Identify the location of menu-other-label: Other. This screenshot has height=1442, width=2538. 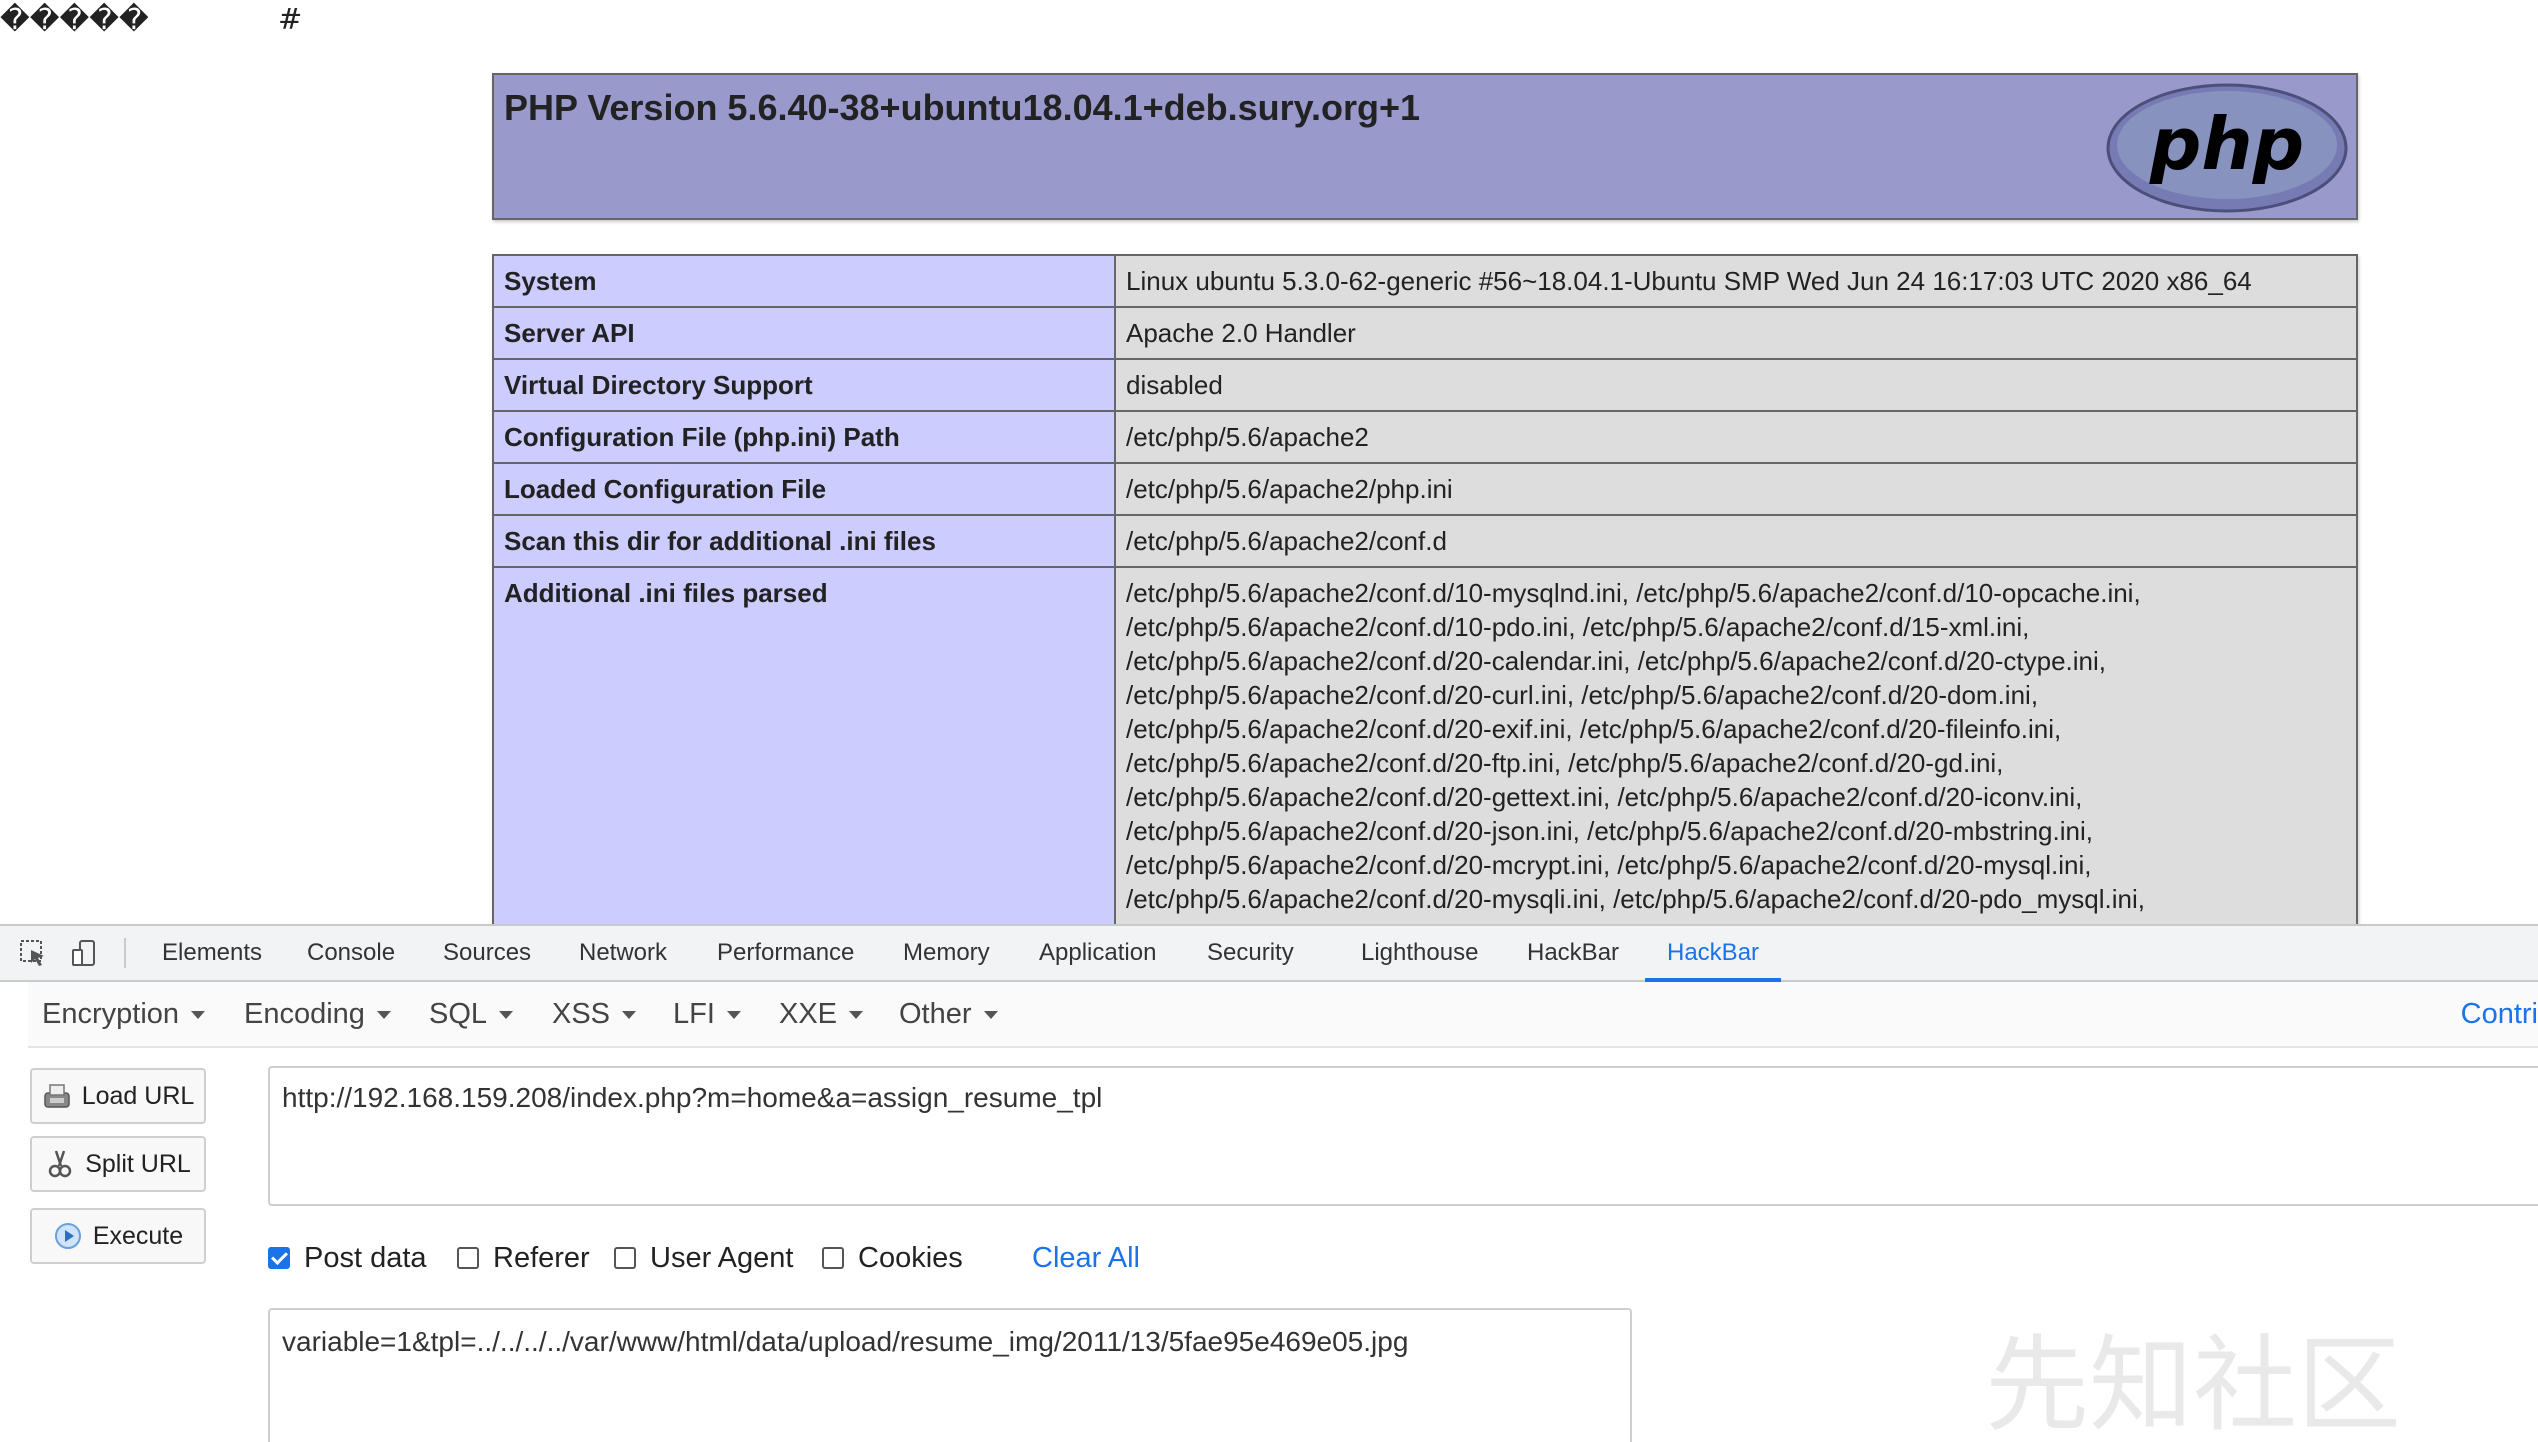
(935, 1014).